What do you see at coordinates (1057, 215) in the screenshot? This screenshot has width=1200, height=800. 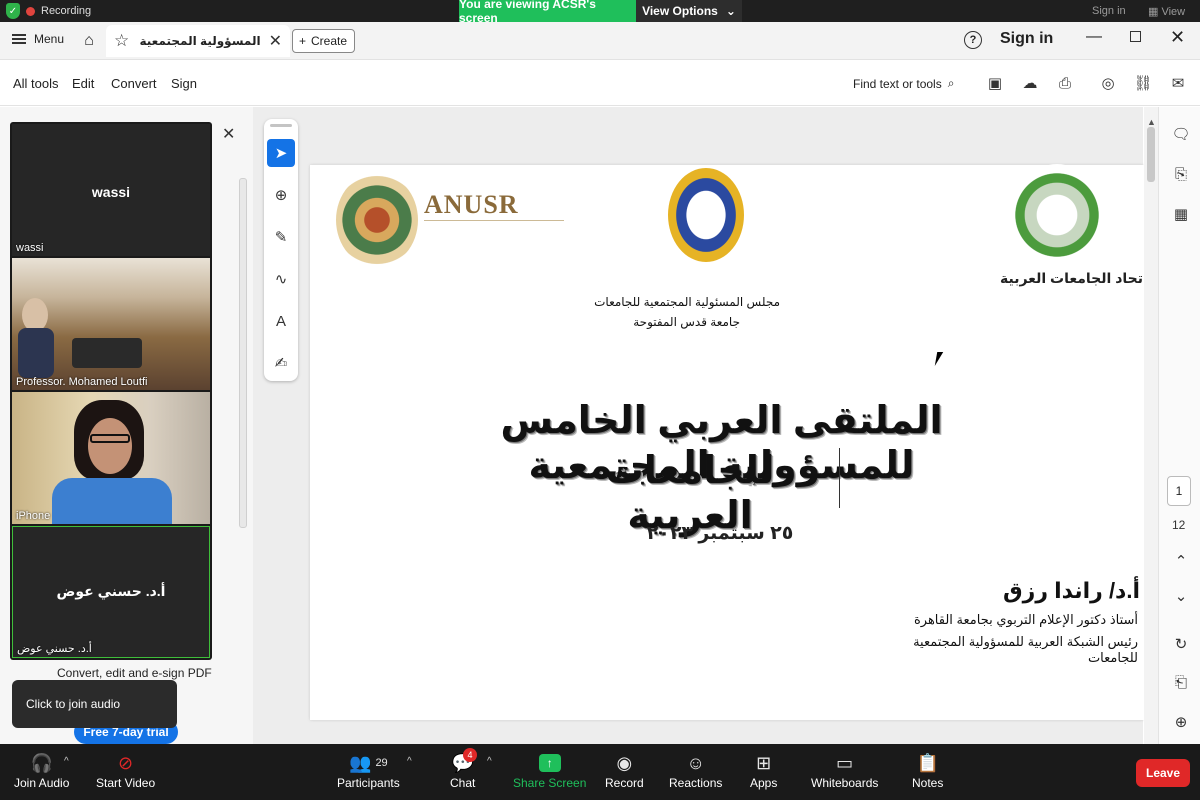 I see `aaru-logo-icon` at bounding box center [1057, 215].